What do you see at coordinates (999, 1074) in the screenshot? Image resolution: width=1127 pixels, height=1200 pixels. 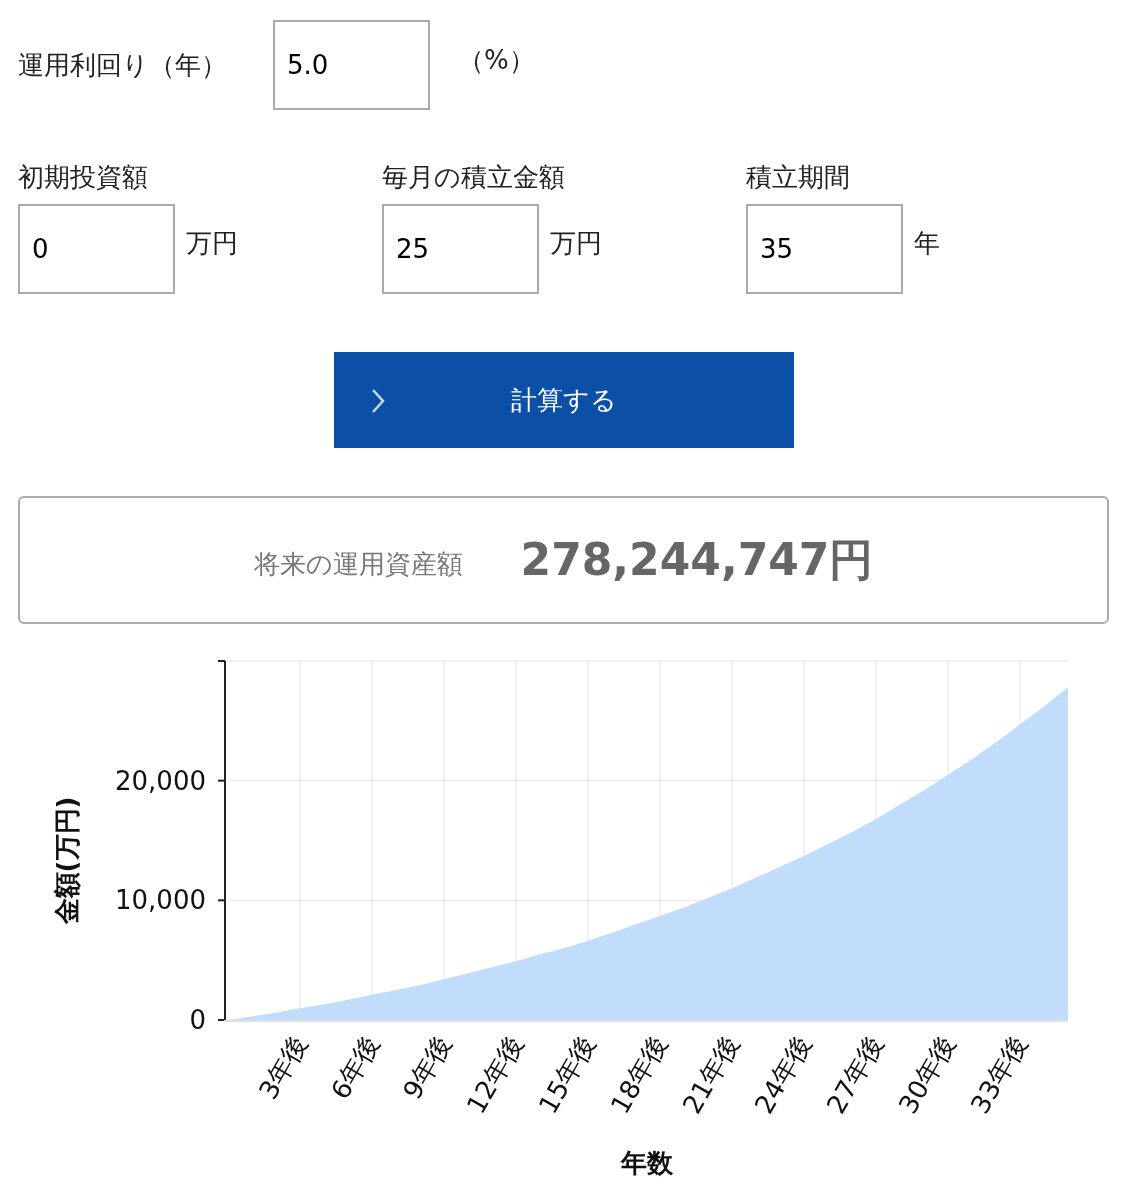 I see `x-tick-label: 33年後` at bounding box center [999, 1074].